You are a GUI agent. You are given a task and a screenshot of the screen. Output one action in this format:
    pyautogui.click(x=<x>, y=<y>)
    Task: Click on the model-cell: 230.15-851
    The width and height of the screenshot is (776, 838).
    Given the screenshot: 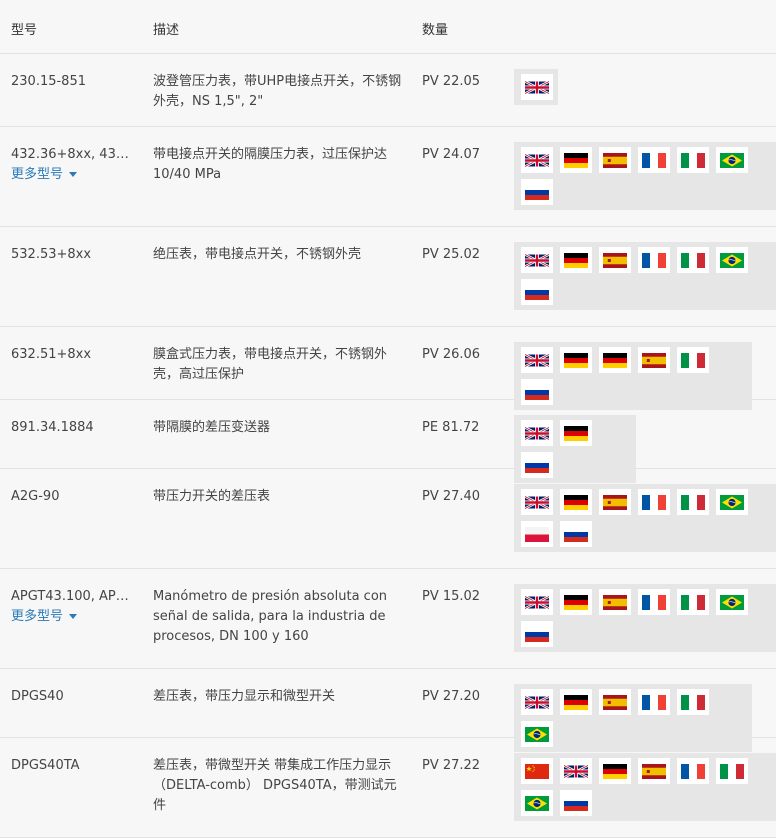 What is the action you would take?
    pyautogui.click(x=73, y=82)
    